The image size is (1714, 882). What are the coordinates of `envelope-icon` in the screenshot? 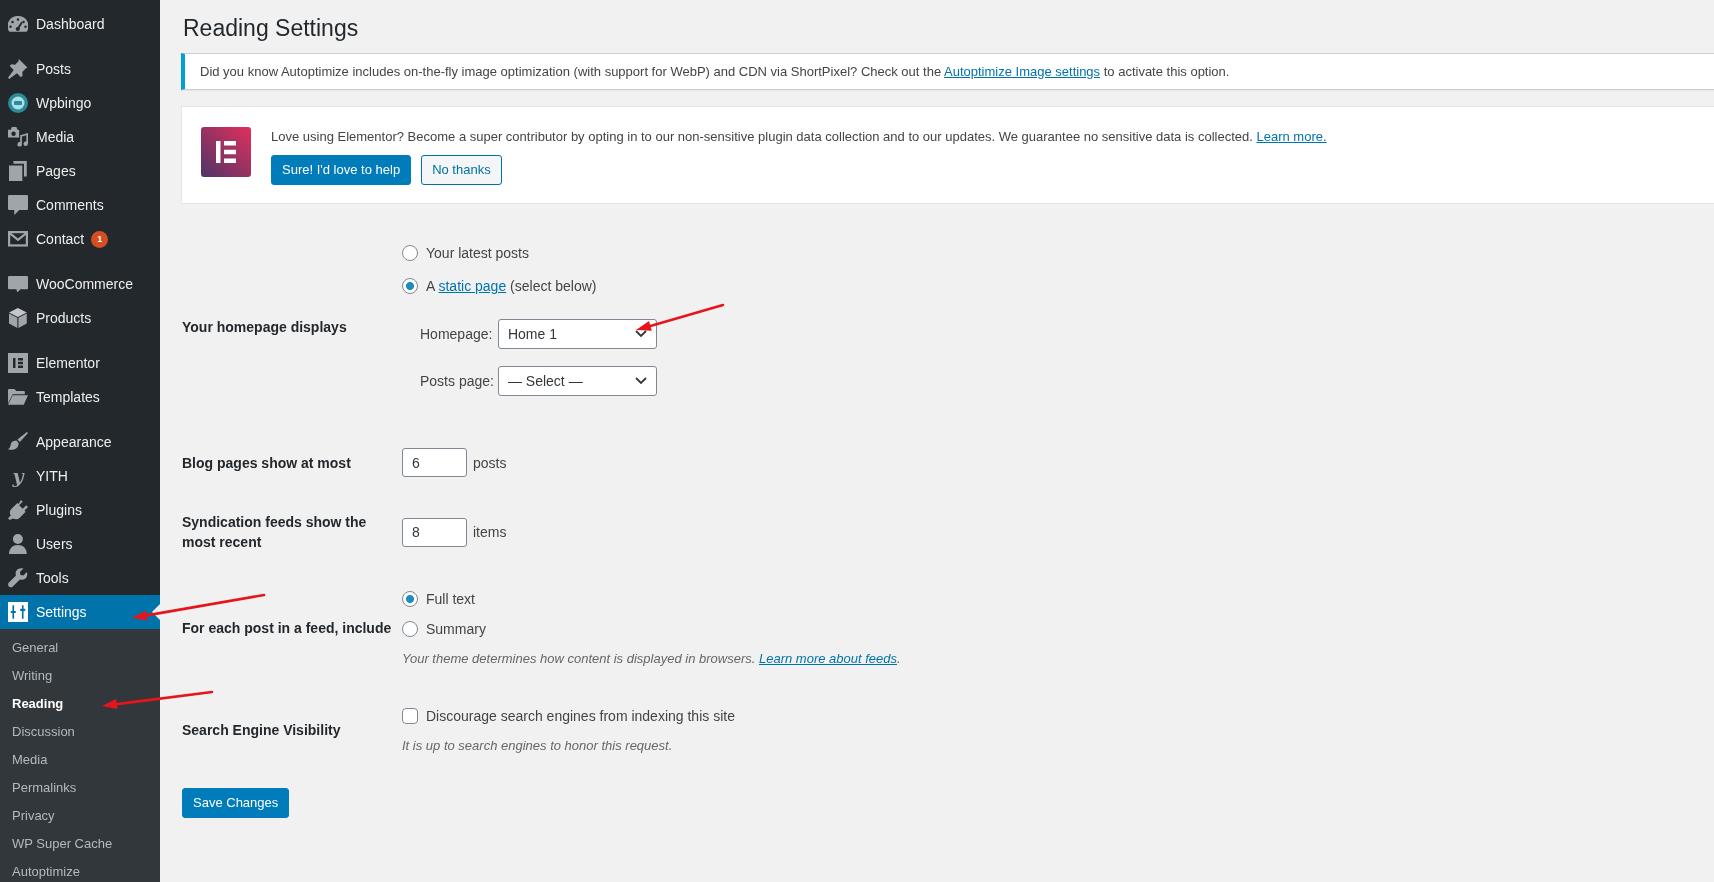 It's located at (18, 239).